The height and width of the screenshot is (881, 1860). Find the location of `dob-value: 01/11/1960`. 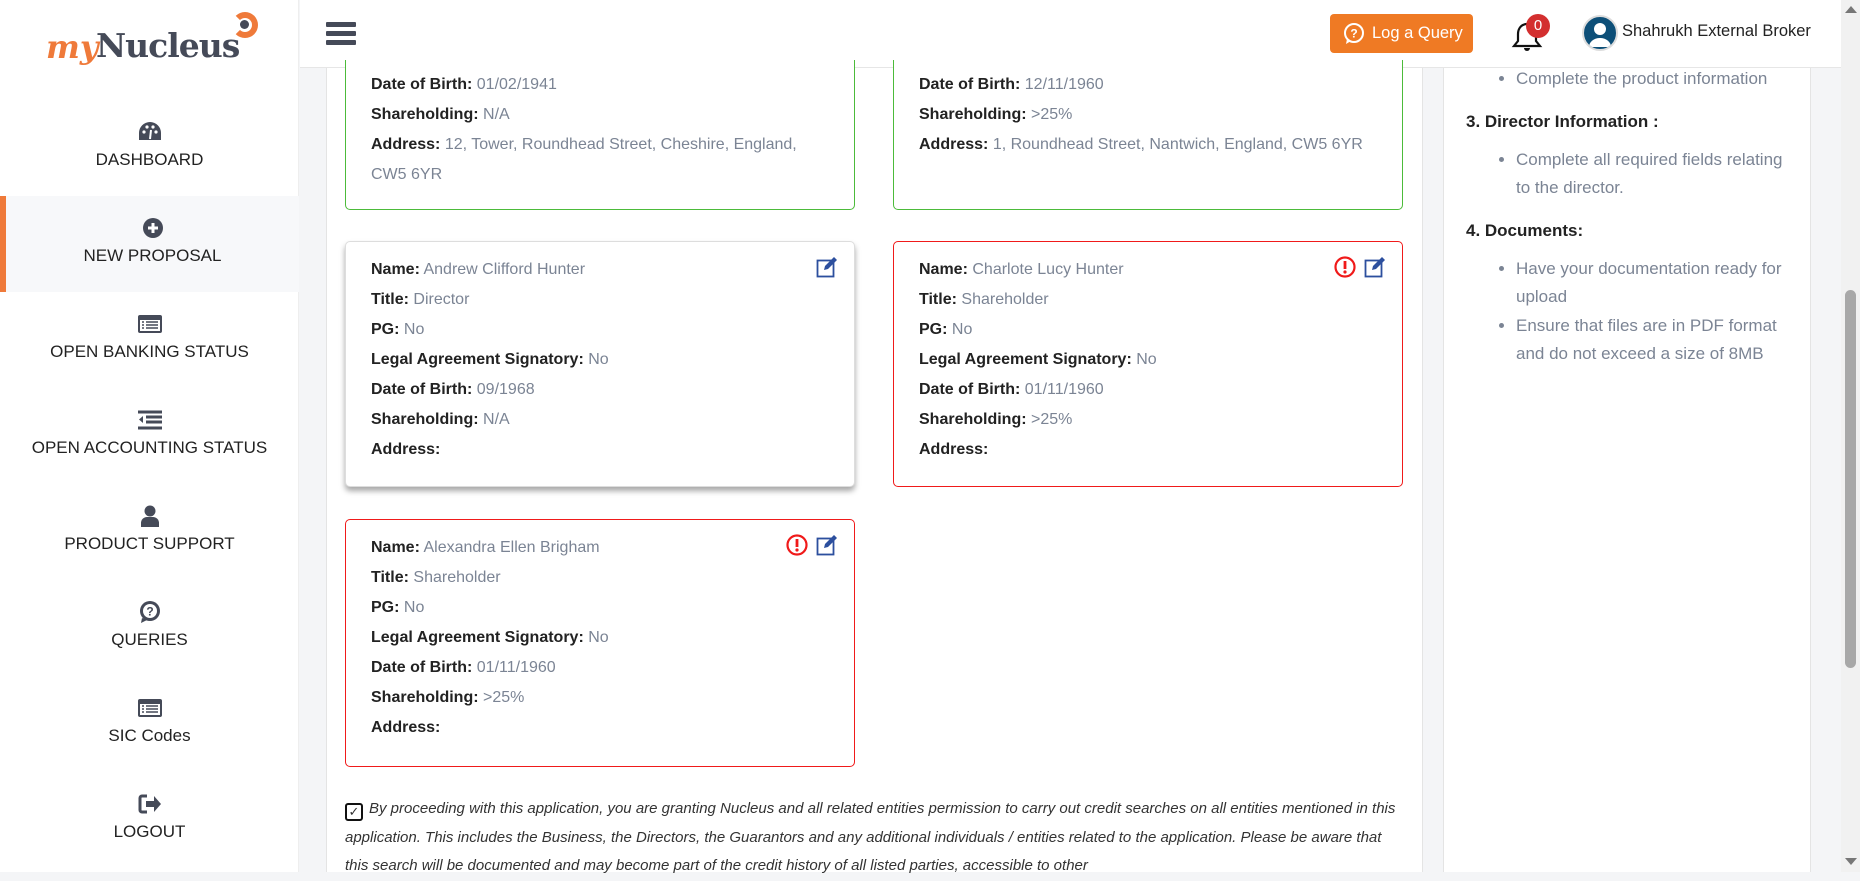

dob-value: 01/11/1960 is located at coordinates (1064, 389).